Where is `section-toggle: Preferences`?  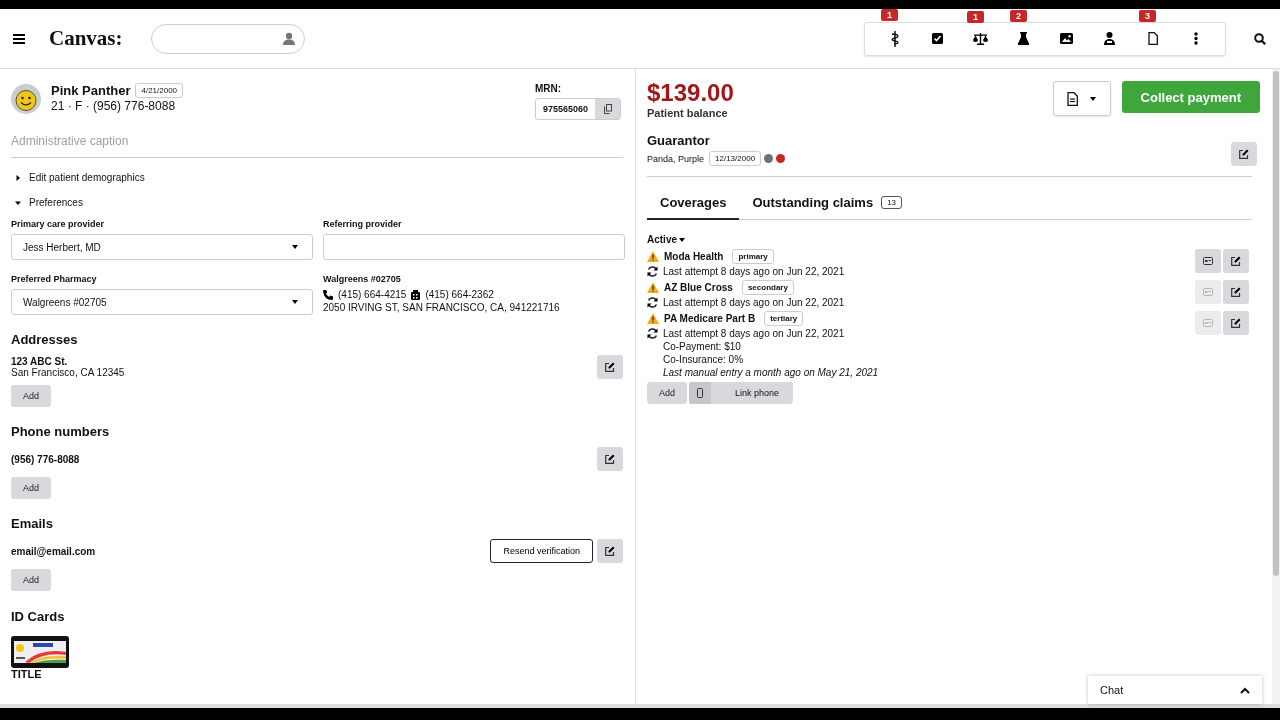 section-toggle: Preferences is located at coordinates (319, 202).